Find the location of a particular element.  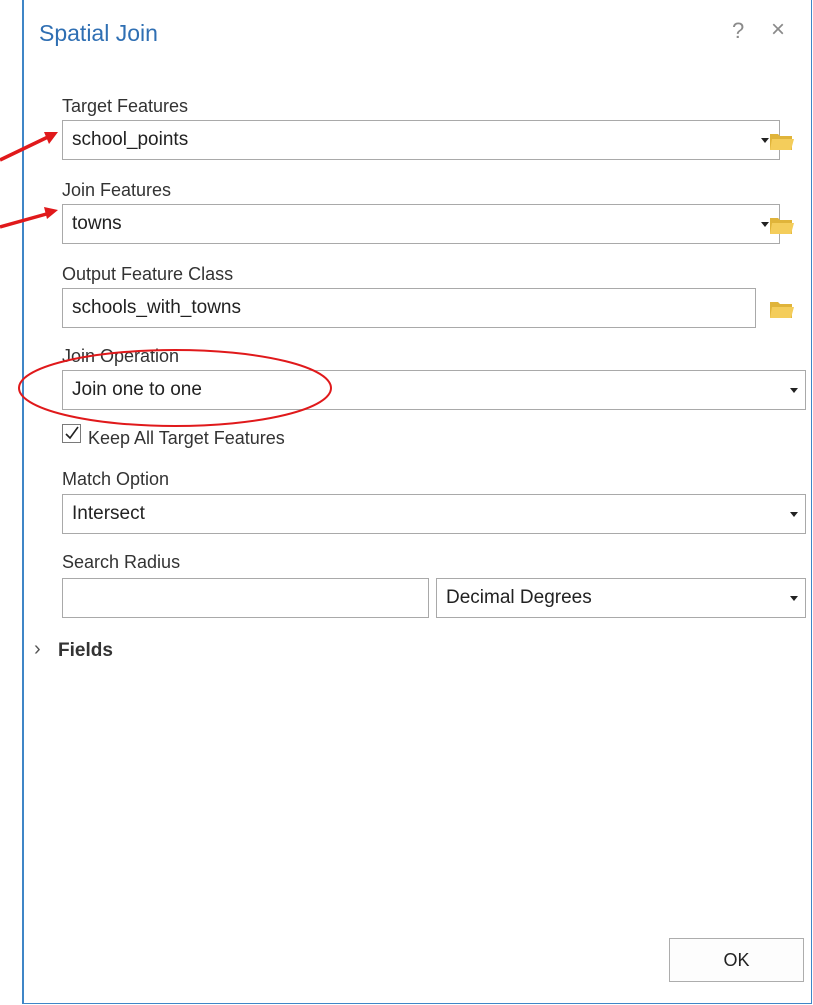

red-ellipse-join-operation is located at coordinates (175, 388).